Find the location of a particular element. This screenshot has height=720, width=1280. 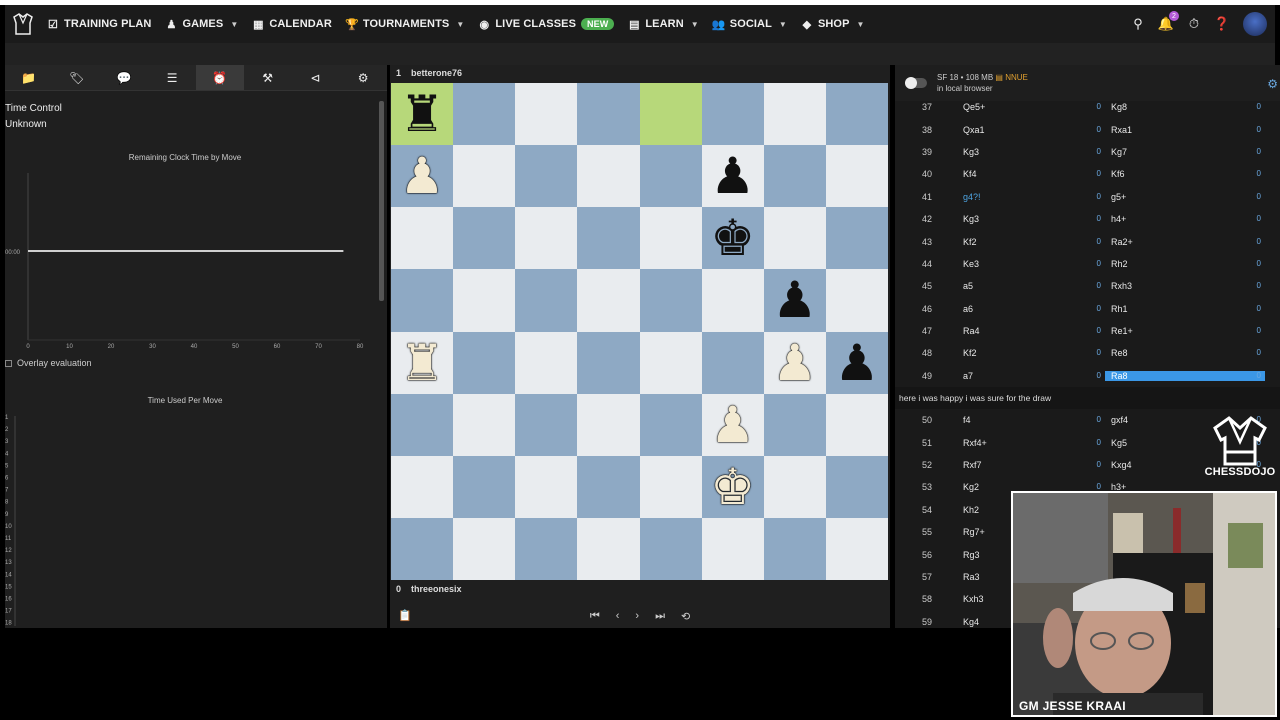

tab-comments: 💬 is located at coordinates (125, 77).